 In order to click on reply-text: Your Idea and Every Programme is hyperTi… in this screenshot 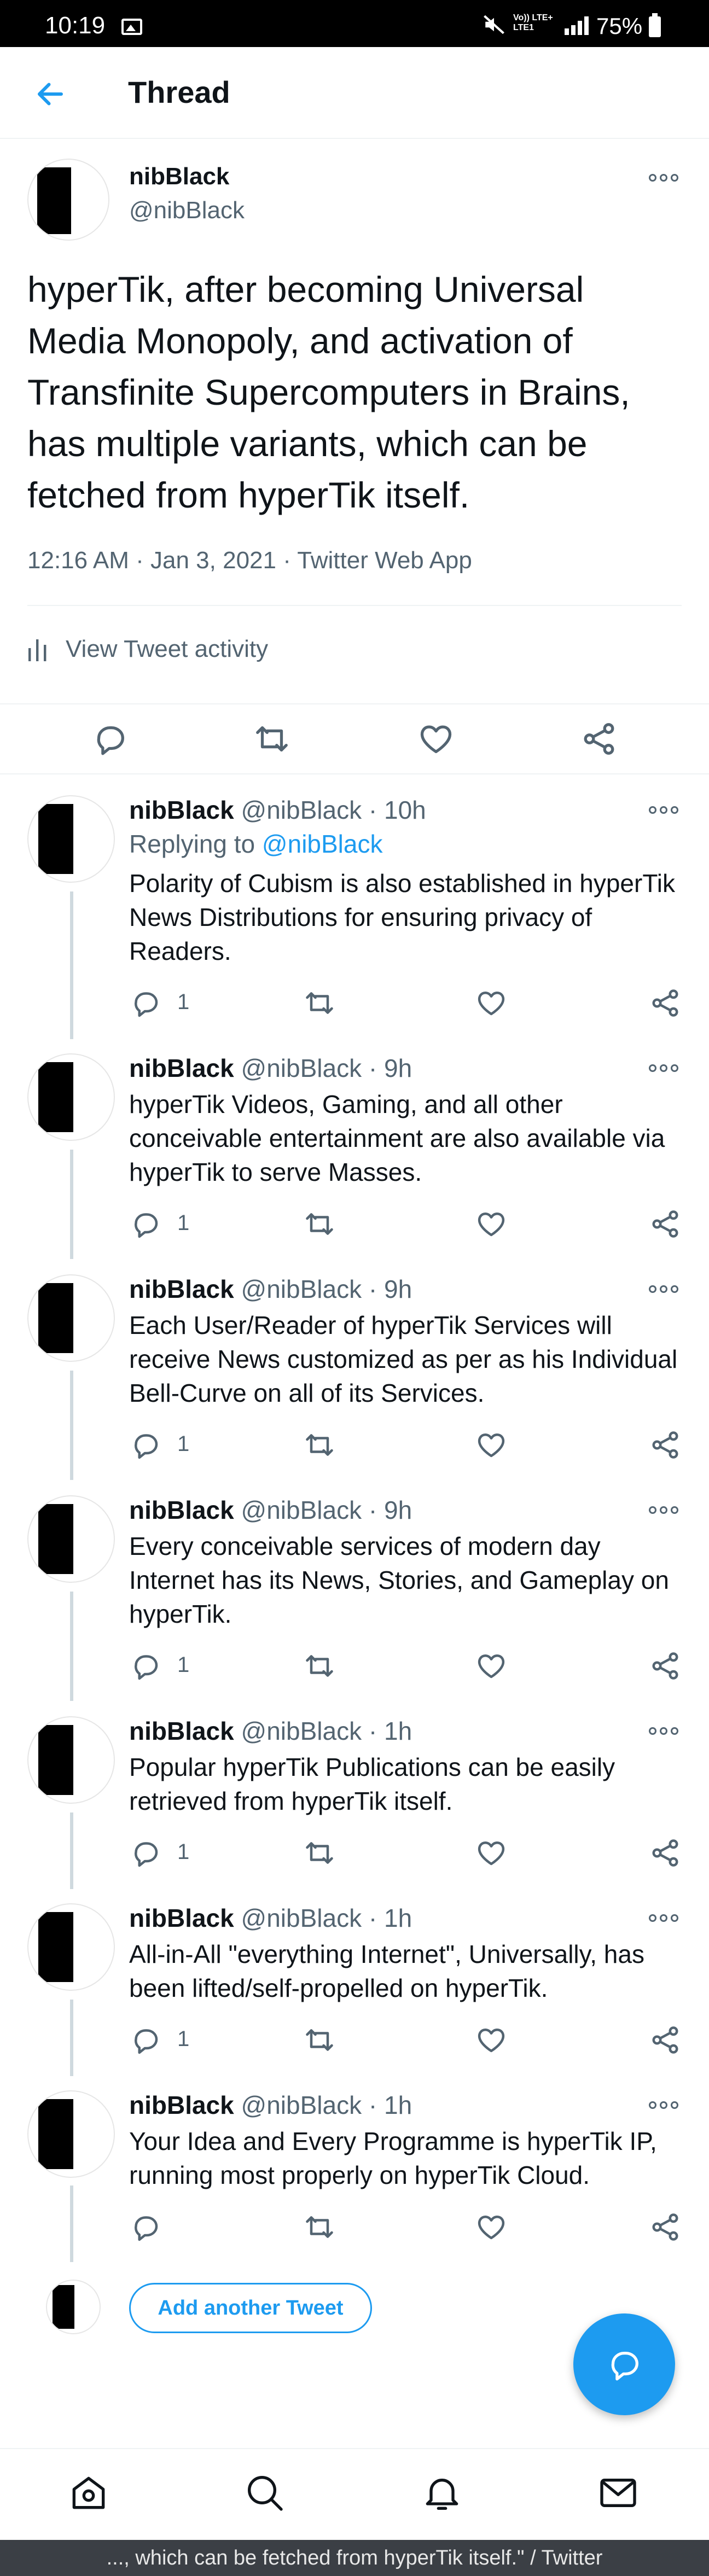, I will do `click(393, 2158)`.